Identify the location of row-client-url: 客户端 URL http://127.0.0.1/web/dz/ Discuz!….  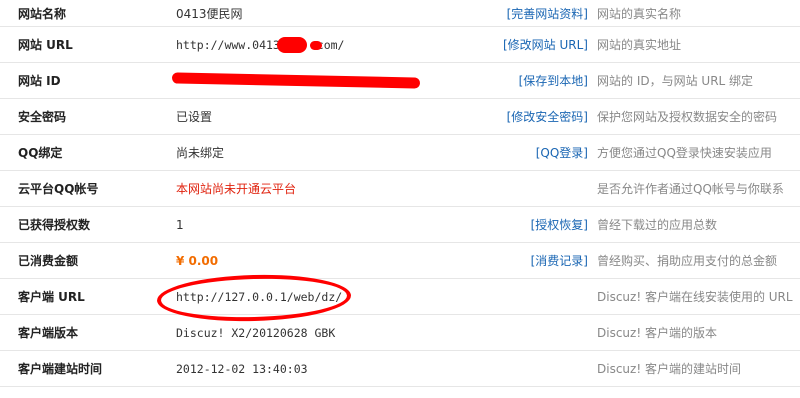
(400, 298).